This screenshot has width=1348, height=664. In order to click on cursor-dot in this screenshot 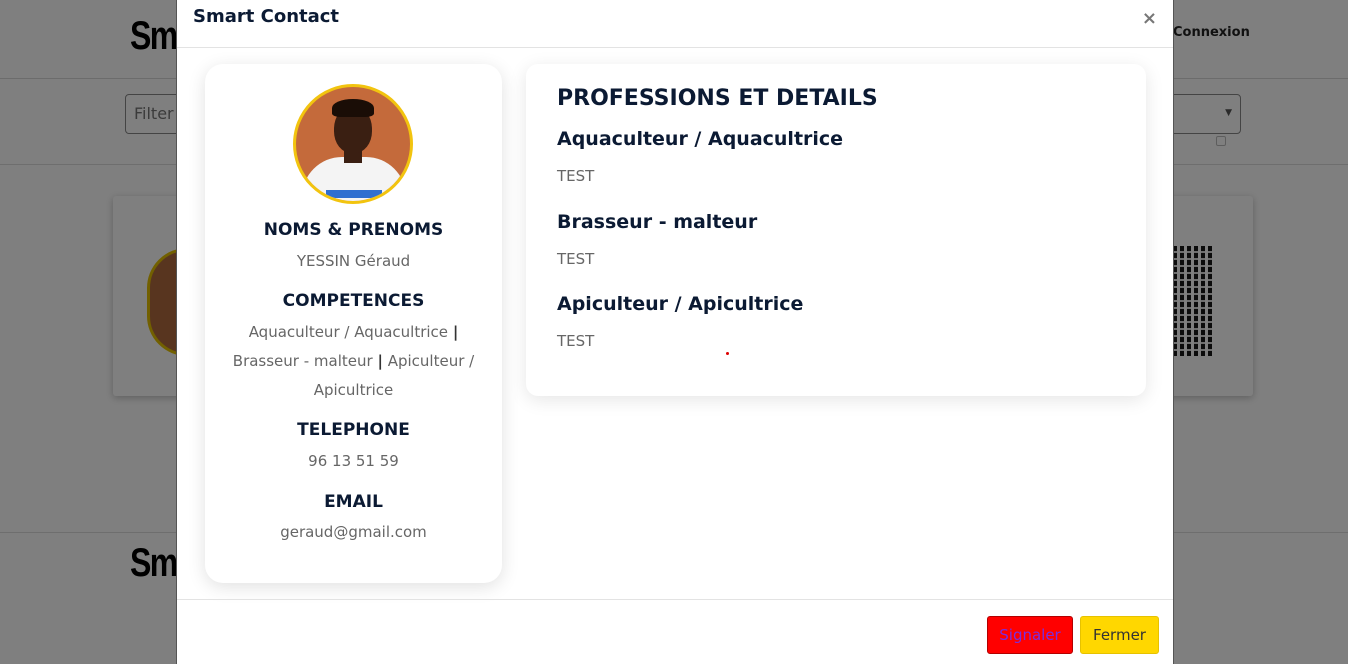, I will do `click(727, 353)`.